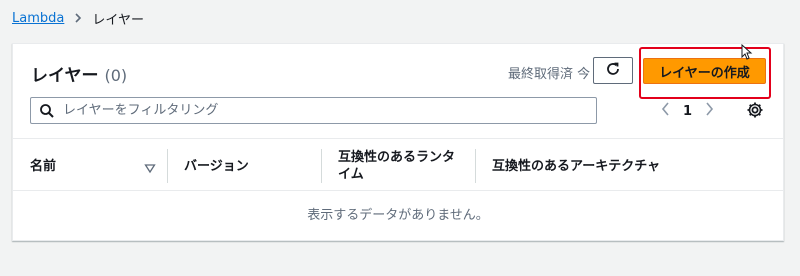 This screenshot has width=800, height=276. I want to click on refresh-button, so click(613, 70).